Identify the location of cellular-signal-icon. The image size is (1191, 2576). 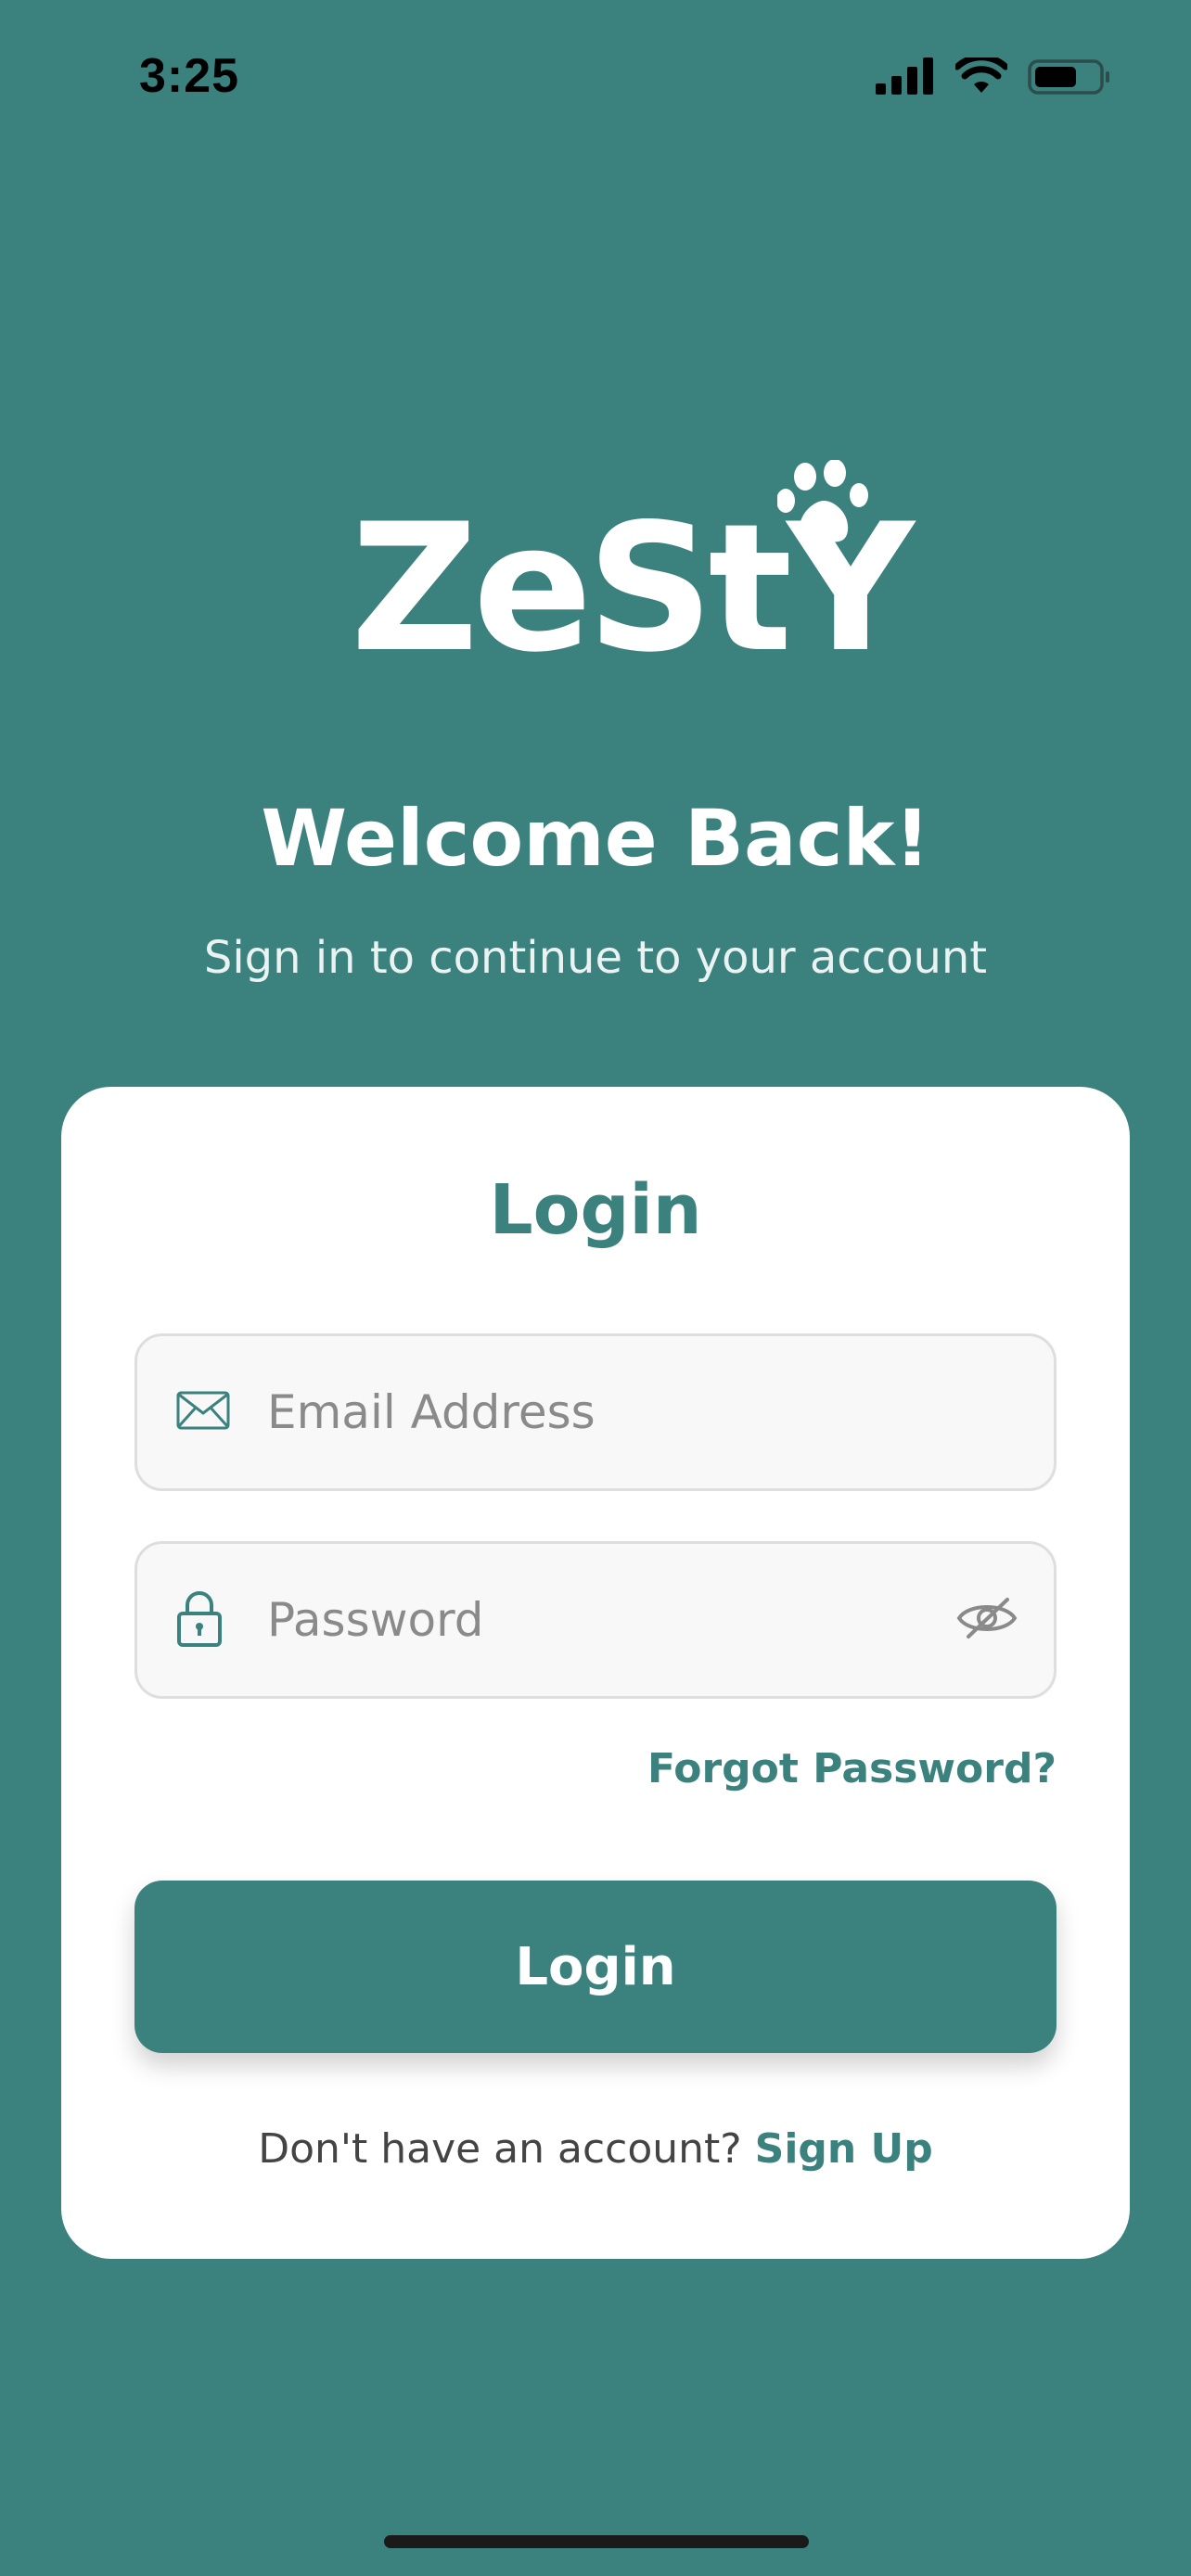
(905, 76).